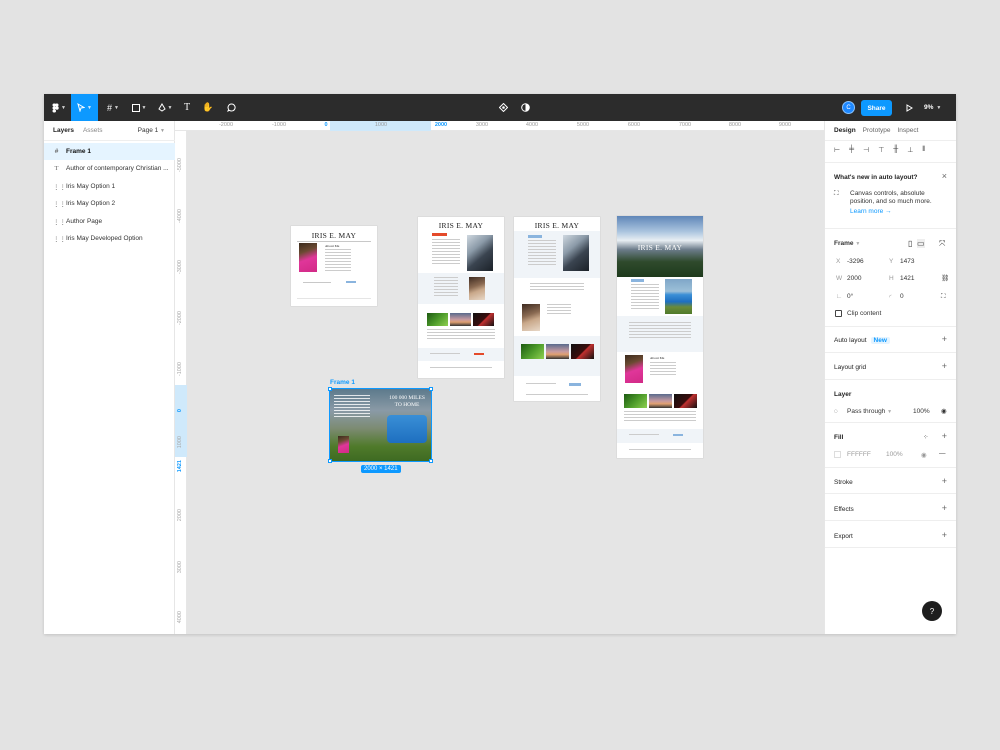  What do you see at coordinates (910, 243) in the screenshot?
I see `portrait-icon: ▯` at bounding box center [910, 243].